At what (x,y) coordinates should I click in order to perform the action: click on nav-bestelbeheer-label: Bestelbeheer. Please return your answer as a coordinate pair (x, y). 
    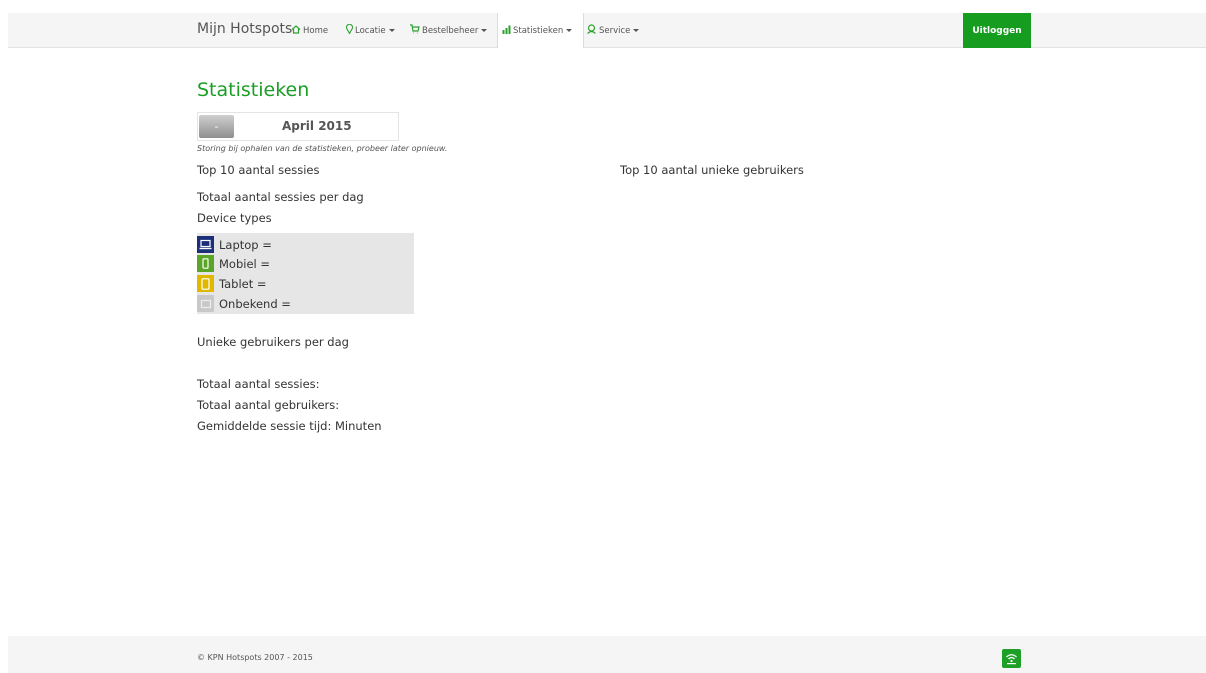
    Looking at the image, I should click on (450, 30).